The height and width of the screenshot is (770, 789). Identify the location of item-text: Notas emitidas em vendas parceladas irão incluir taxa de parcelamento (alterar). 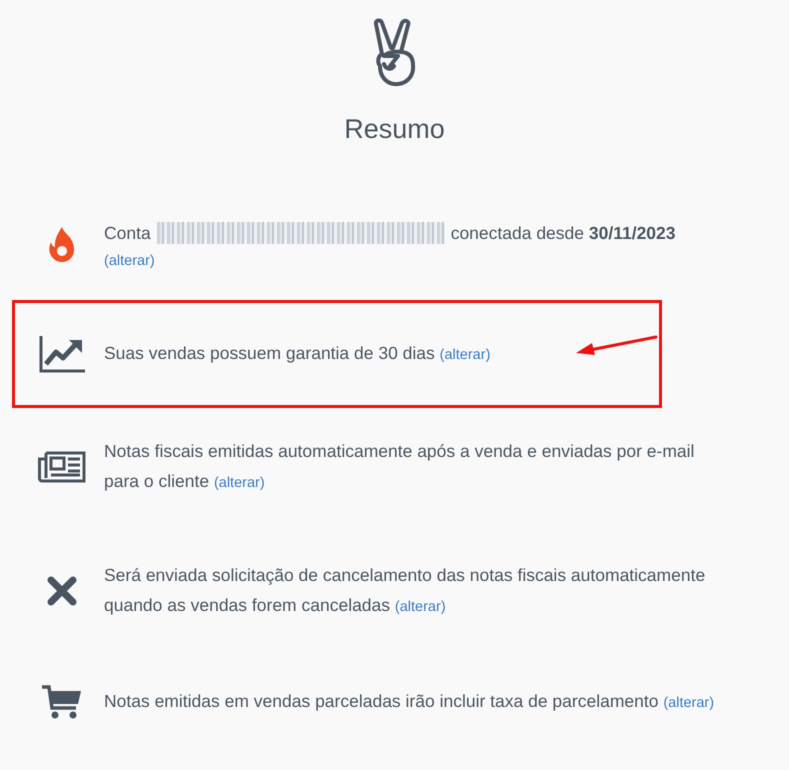
(409, 702).